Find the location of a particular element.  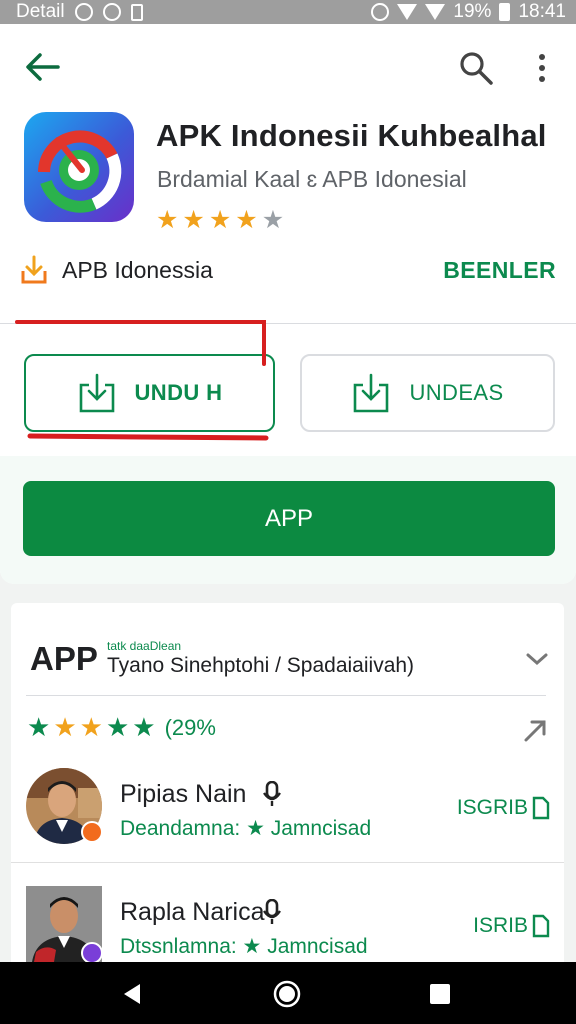

status-bar-label: Detail is located at coordinates (40, 11).